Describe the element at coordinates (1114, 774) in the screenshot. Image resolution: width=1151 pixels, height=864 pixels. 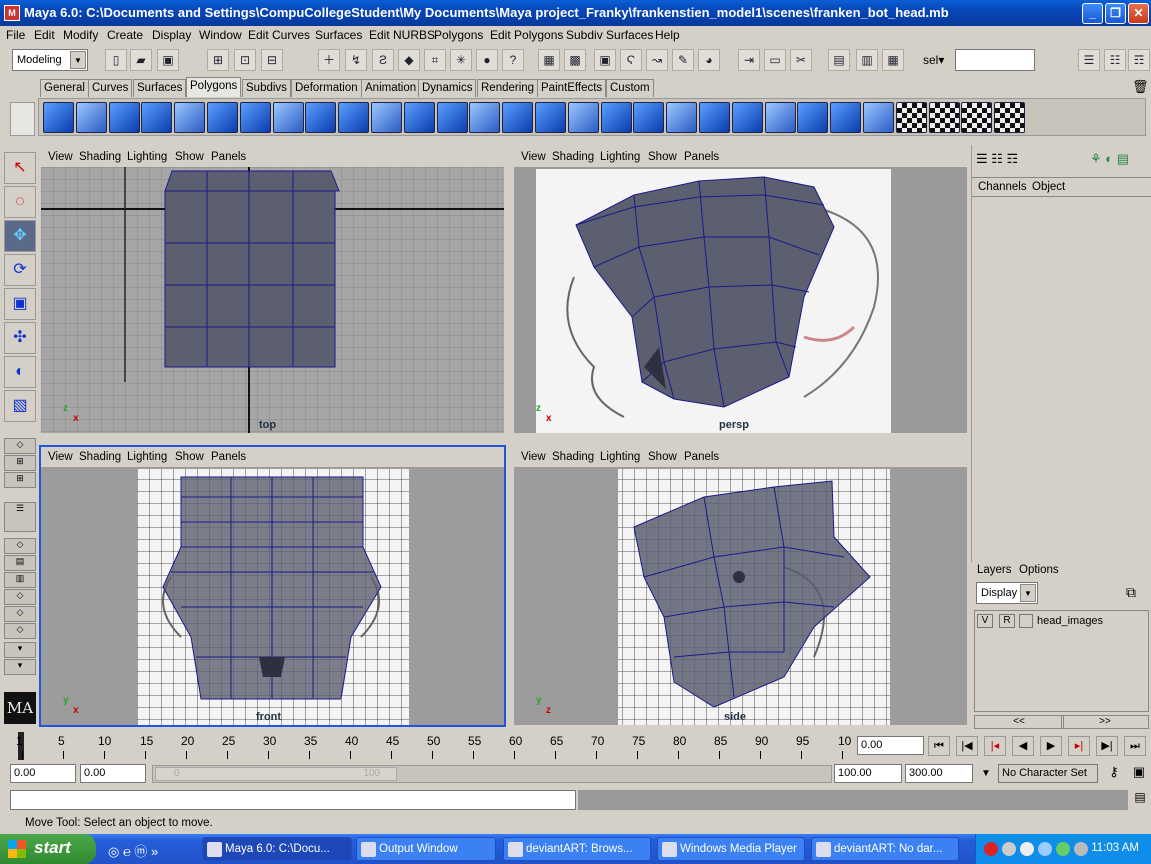
I see `key-icon: ⚷` at that location.